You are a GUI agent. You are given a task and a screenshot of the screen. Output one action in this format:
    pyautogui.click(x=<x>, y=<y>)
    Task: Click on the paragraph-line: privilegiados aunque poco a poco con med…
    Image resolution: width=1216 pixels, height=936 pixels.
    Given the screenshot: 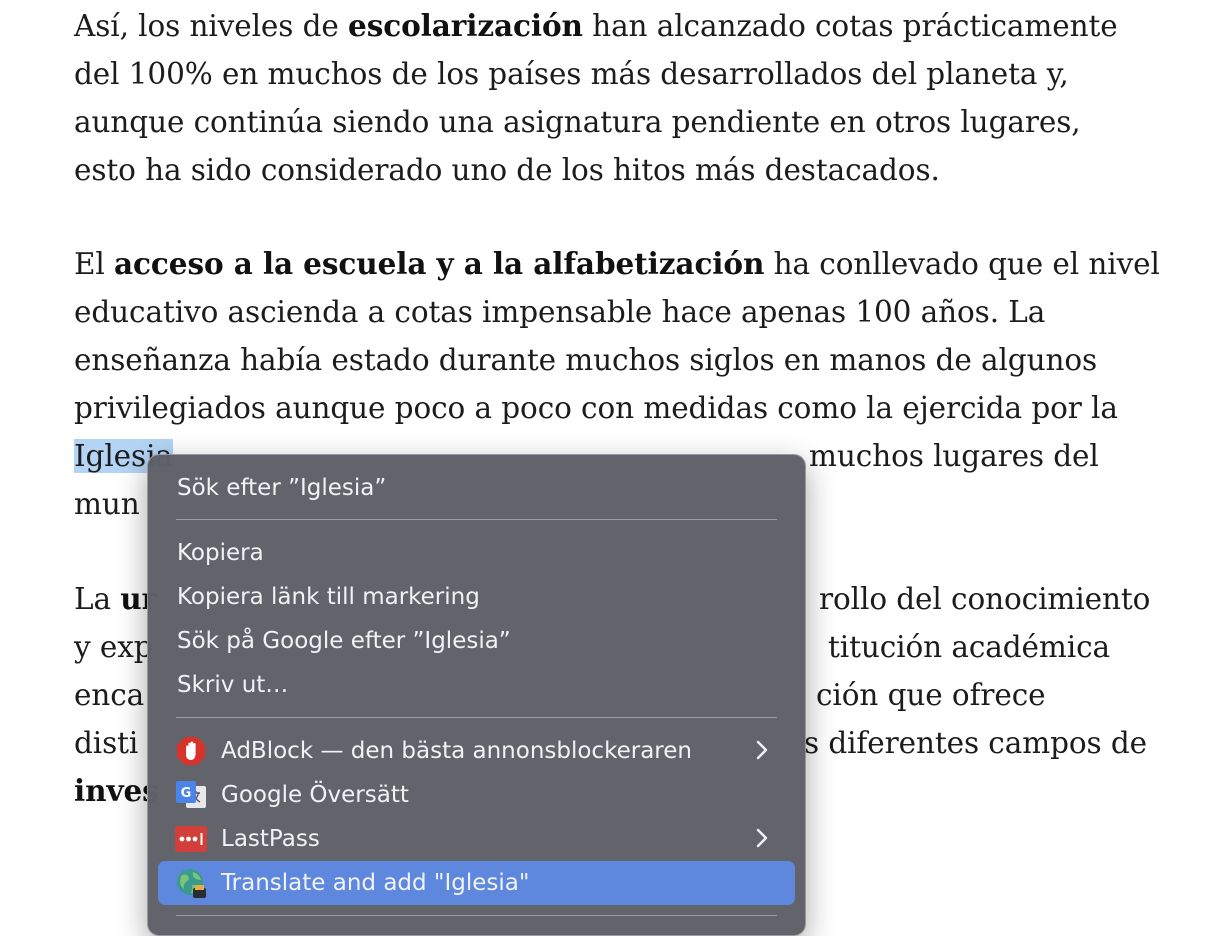 What is the action you would take?
    pyautogui.click(x=596, y=408)
    